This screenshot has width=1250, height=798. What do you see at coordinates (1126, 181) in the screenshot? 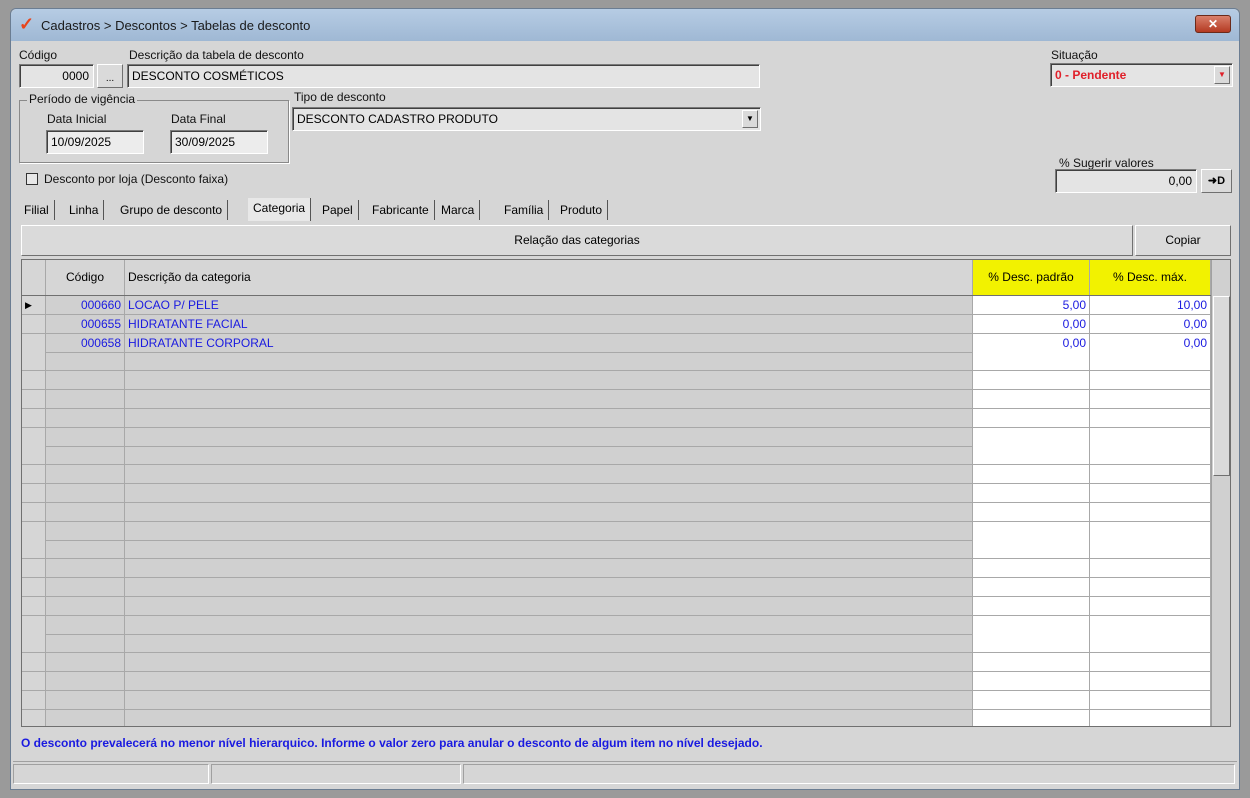
I see `sugerir-input: 0,00` at bounding box center [1126, 181].